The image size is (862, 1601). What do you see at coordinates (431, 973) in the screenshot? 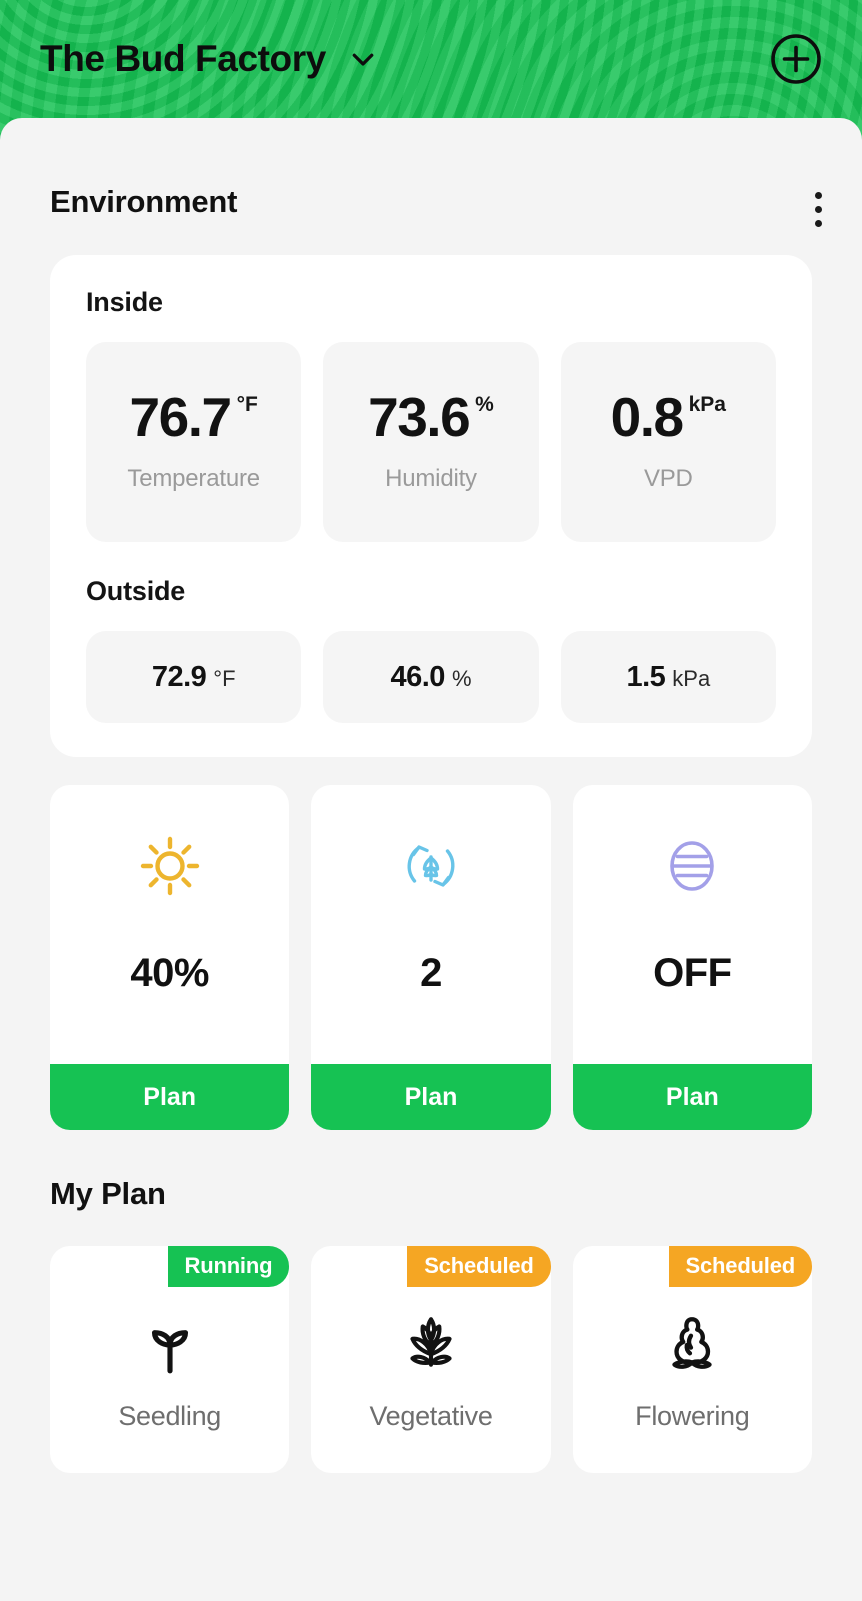
I see `device-value: 2` at bounding box center [431, 973].